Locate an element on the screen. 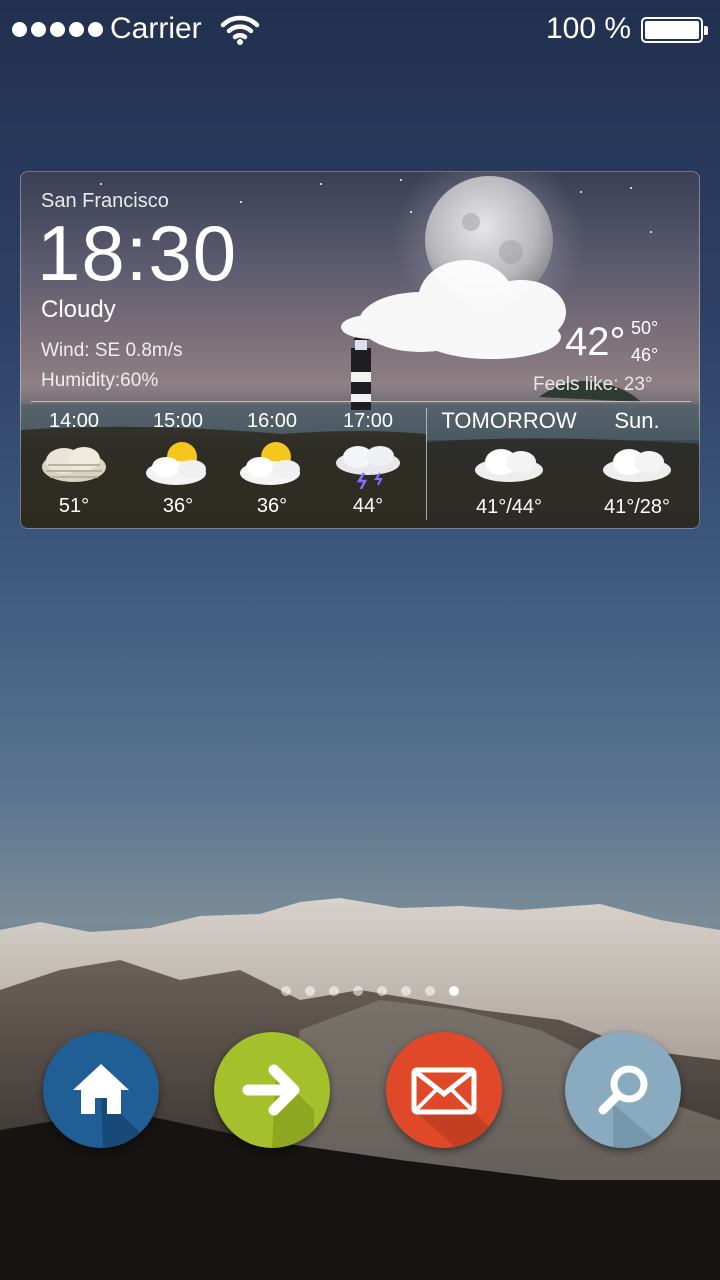  home-icon is located at coordinates (101, 1090).